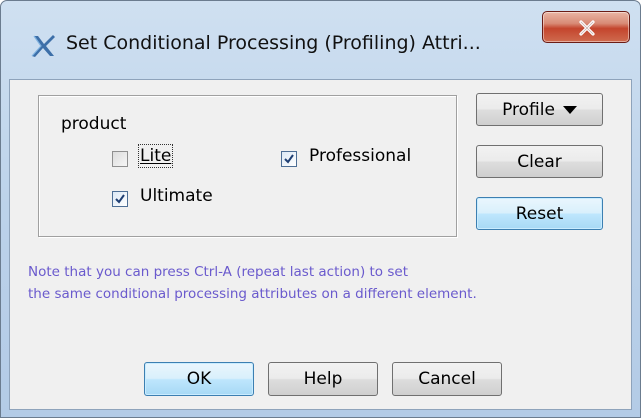  Describe the element at coordinates (155, 156) in the screenshot. I see `lite-checkbox-label: Lite` at that location.